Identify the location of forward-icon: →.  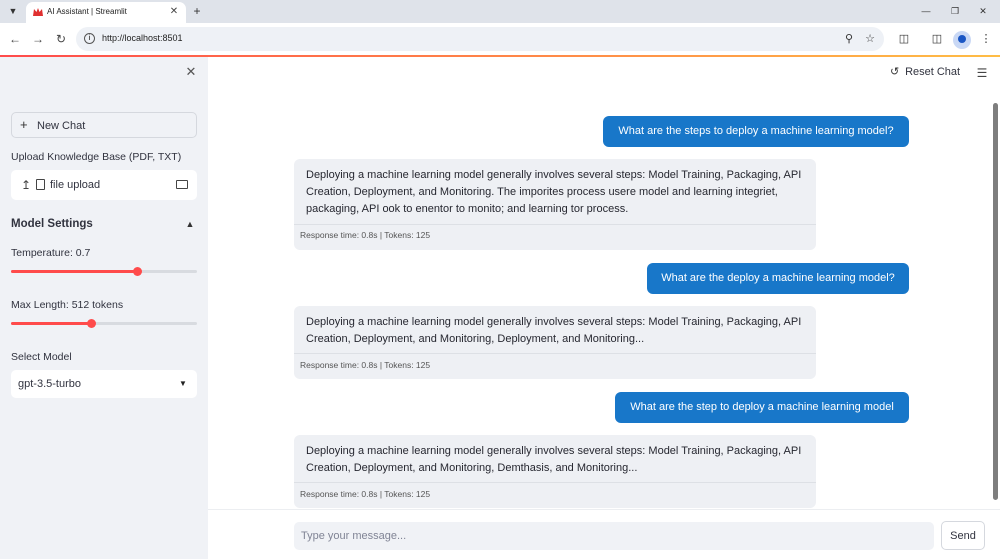
(38, 39).